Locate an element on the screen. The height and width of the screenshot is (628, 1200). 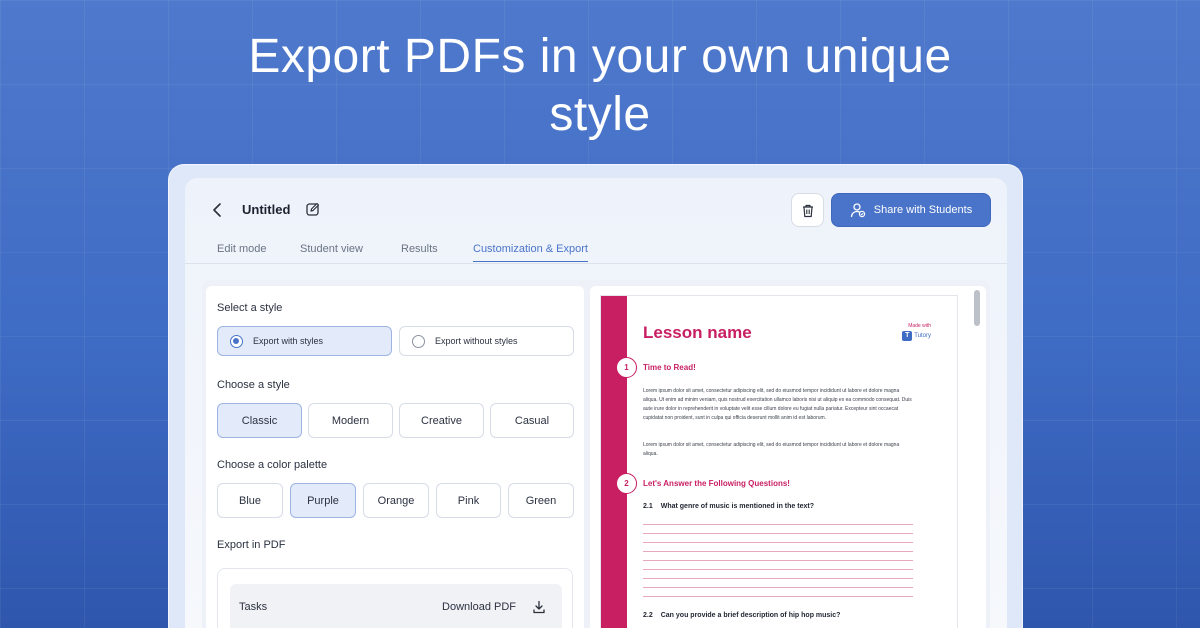
choose-style-label: Choose a style is located at coordinates (253, 385).